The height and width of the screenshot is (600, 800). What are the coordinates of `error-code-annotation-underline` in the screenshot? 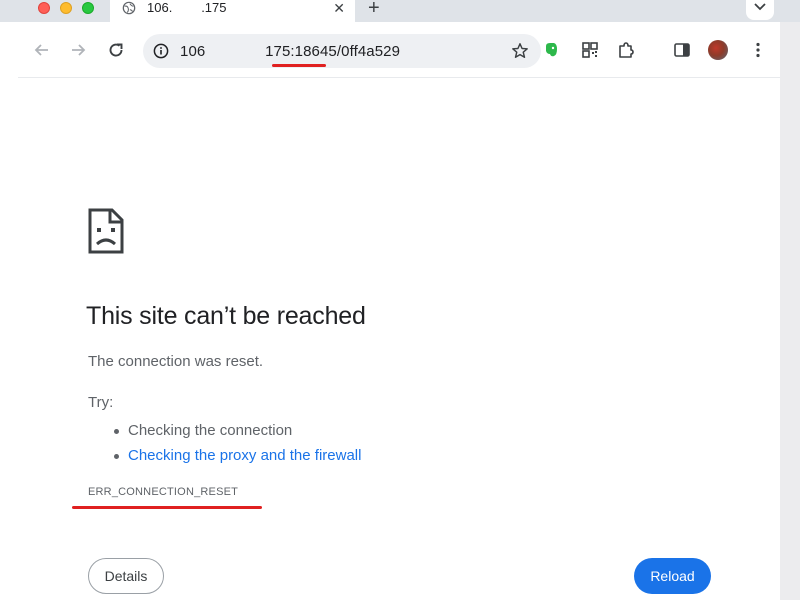 It's located at (167, 507).